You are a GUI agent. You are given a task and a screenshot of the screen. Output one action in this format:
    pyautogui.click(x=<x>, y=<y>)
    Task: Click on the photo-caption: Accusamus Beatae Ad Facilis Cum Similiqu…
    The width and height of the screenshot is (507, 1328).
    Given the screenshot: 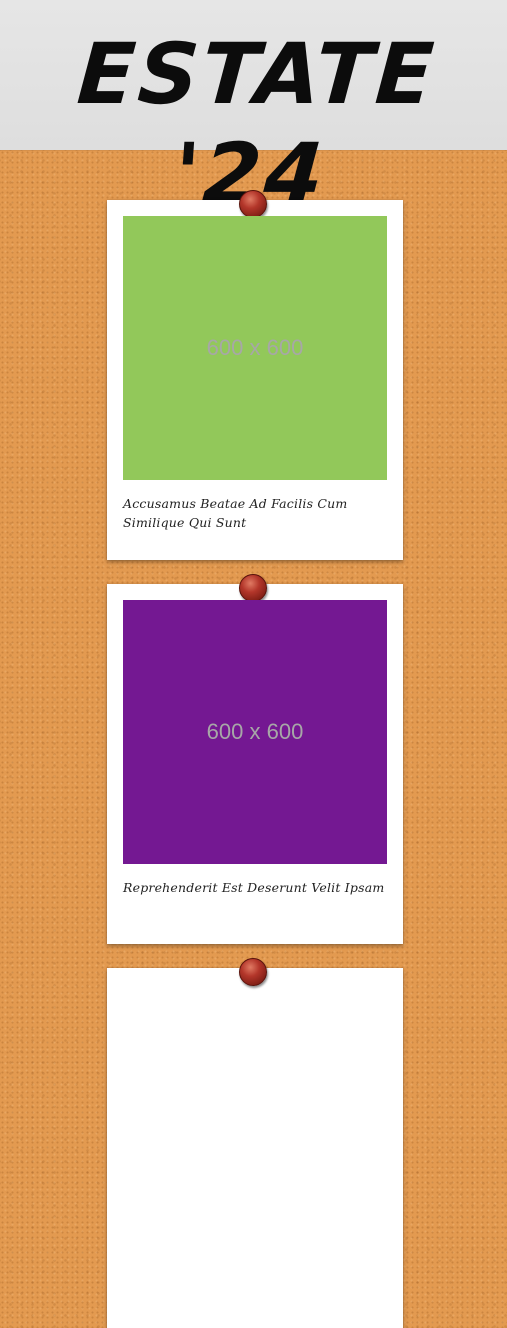 What is the action you would take?
    pyautogui.click(x=235, y=513)
    